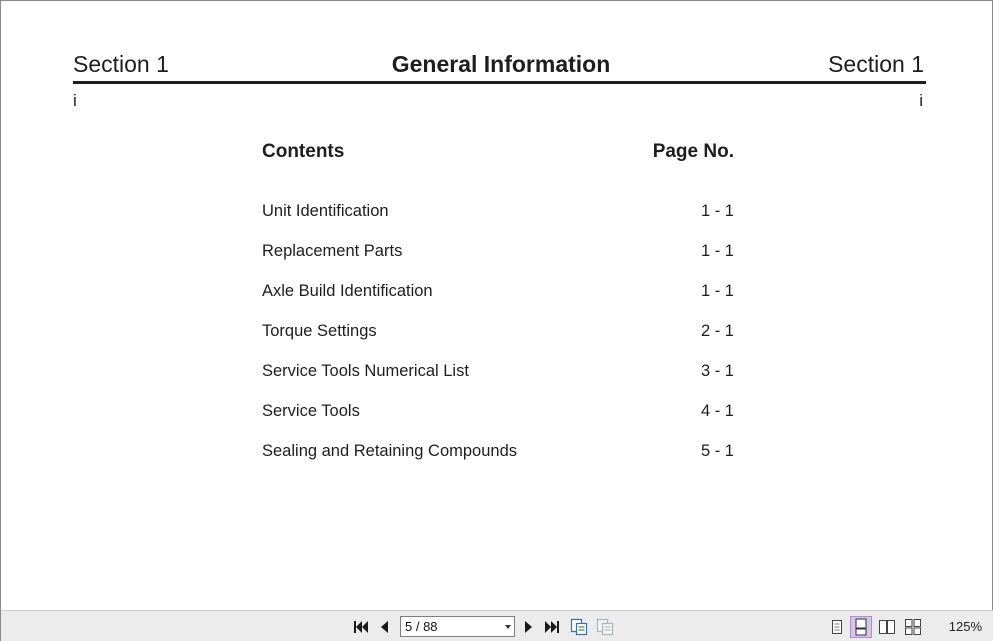  Describe the element at coordinates (311, 411) in the screenshot. I see `toc-title: Service Tools` at that location.